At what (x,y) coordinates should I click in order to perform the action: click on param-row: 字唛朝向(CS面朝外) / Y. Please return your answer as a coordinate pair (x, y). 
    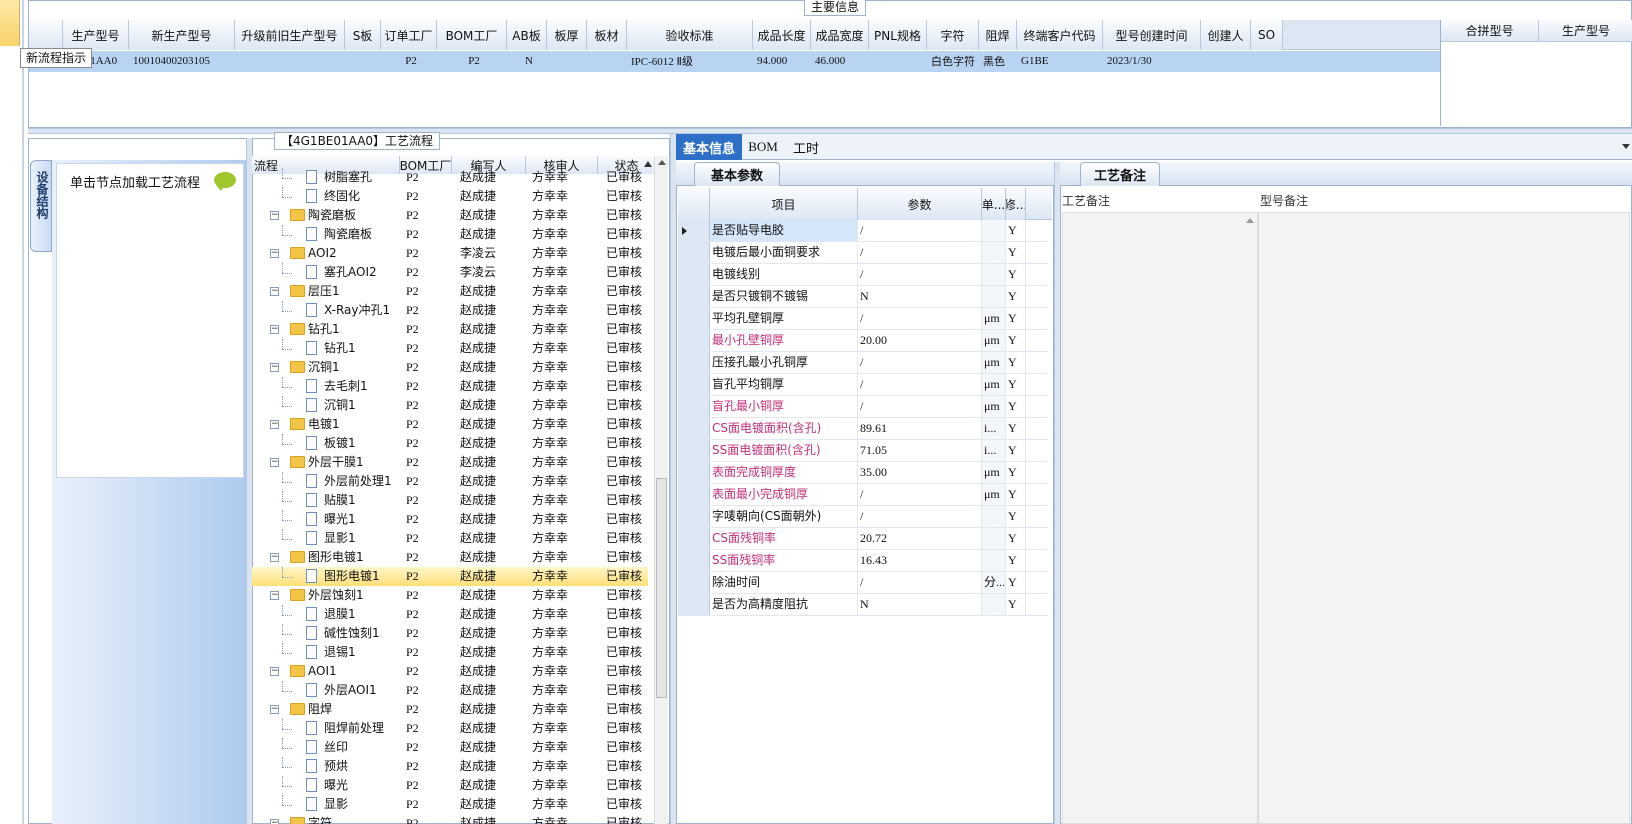
    Looking at the image, I should click on (863, 517).